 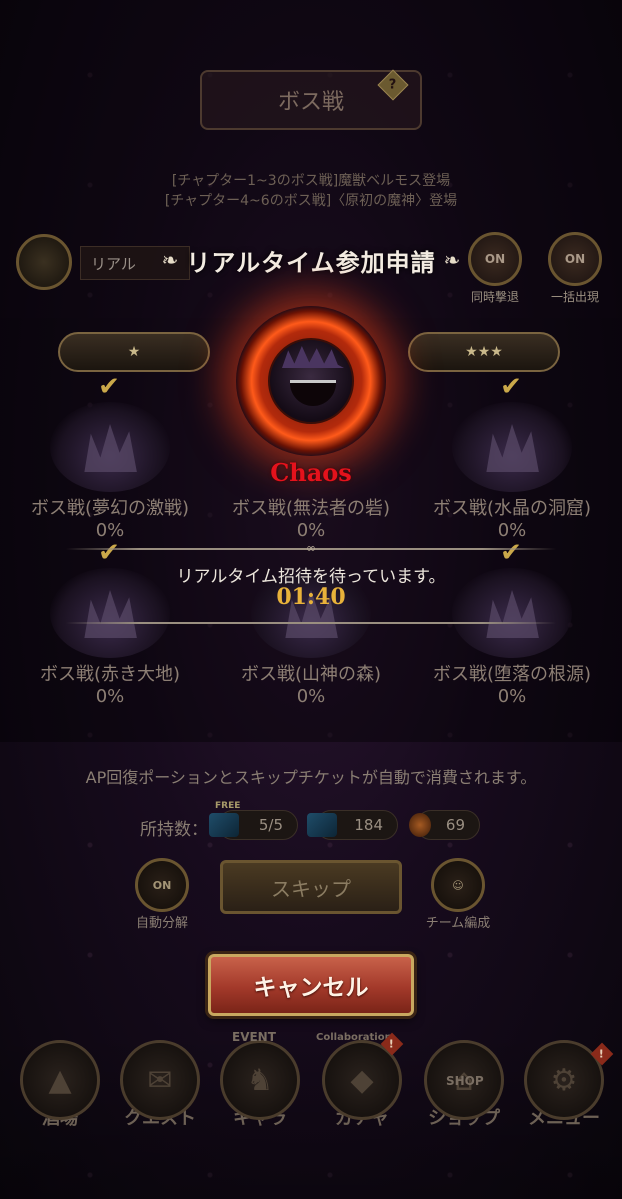 What do you see at coordinates (170, 260) in the screenshot?
I see `fleur-left-icon: ❧` at bounding box center [170, 260].